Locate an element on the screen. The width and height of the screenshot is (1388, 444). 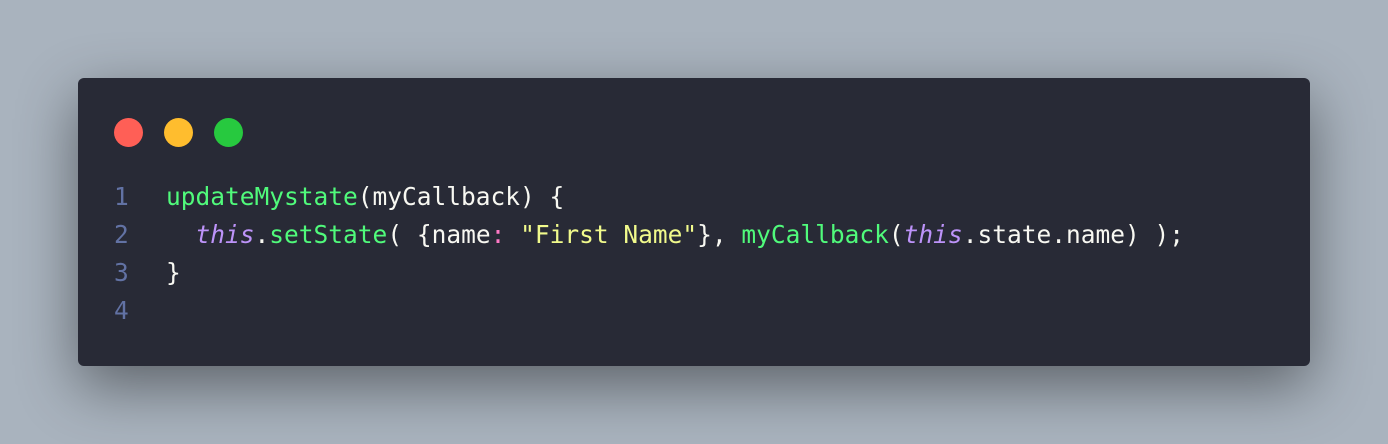
code-token-function: myCallback is located at coordinates (815, 234).